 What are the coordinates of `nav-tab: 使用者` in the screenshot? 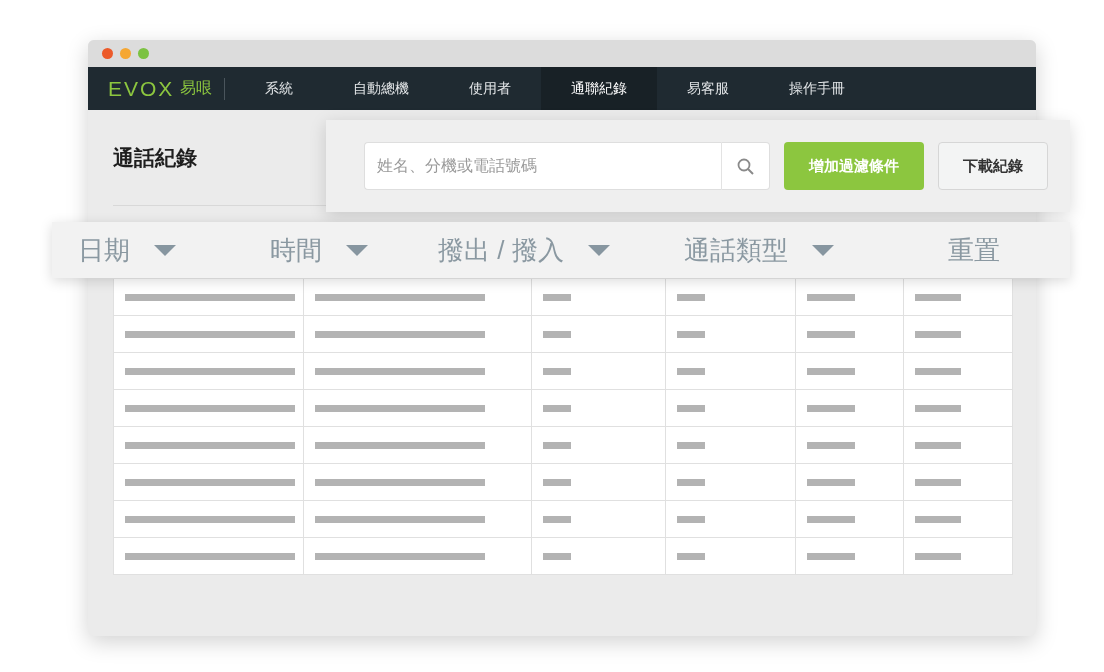 It's located at (490, 88).